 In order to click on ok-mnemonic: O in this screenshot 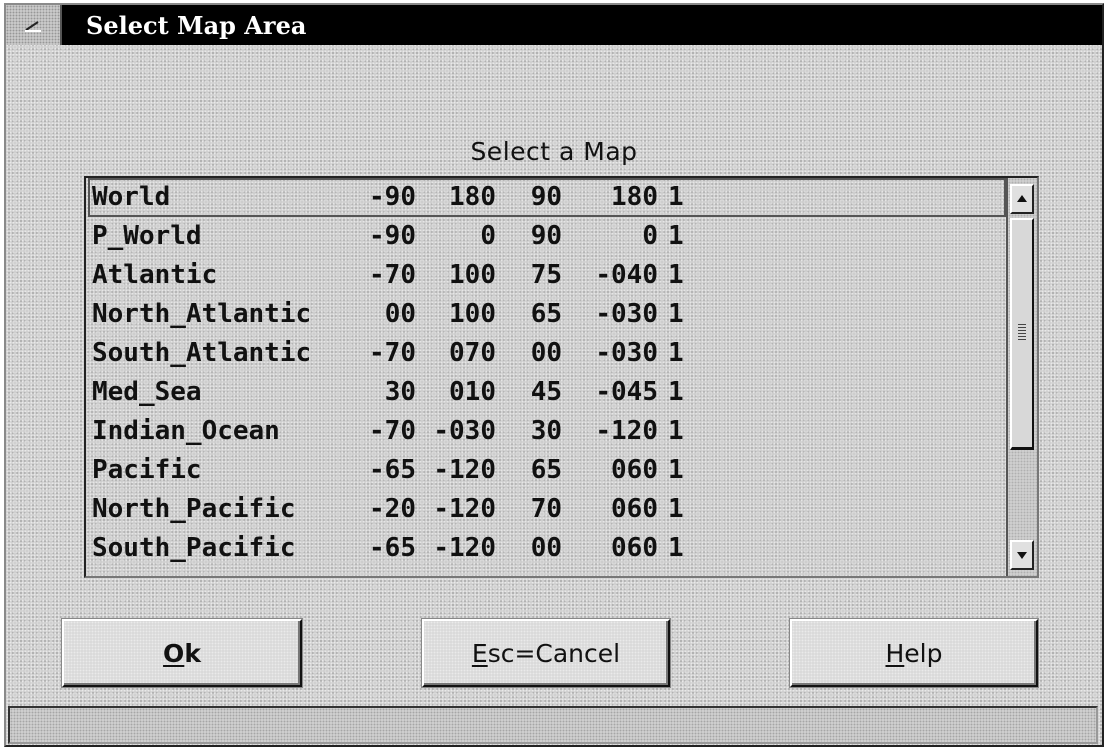, I will do `click(174, 653)`.